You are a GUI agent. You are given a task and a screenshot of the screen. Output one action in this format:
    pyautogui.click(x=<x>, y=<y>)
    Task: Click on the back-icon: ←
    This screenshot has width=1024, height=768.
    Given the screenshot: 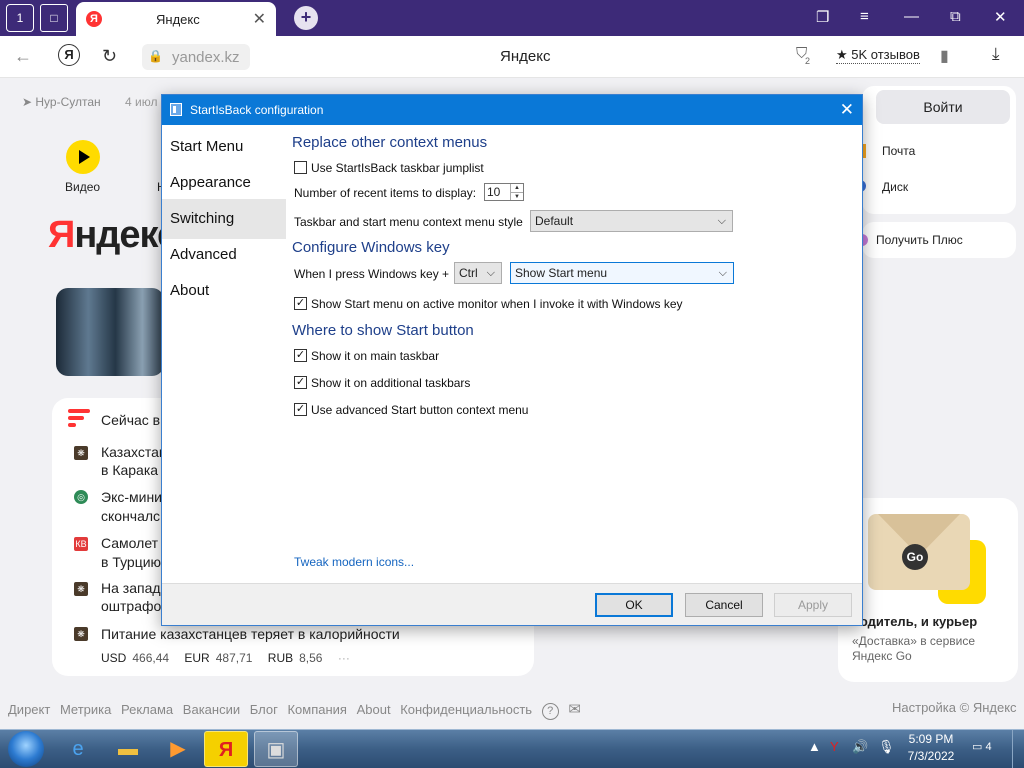 What is the action you would take?
    pyautogui.click(x=23, y=56)
    